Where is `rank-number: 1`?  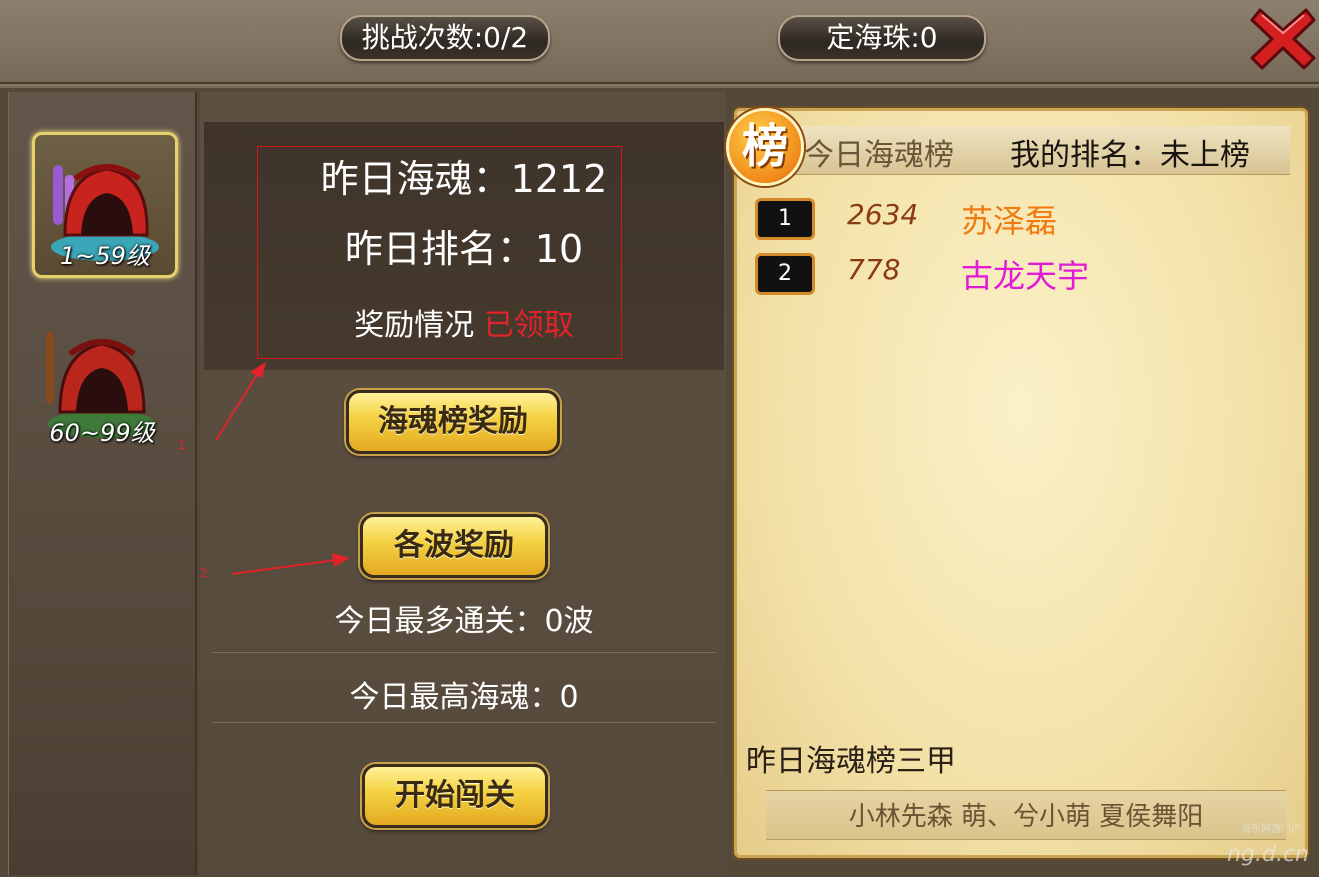
rank-number: 1 is located at coordinates (785, 219).